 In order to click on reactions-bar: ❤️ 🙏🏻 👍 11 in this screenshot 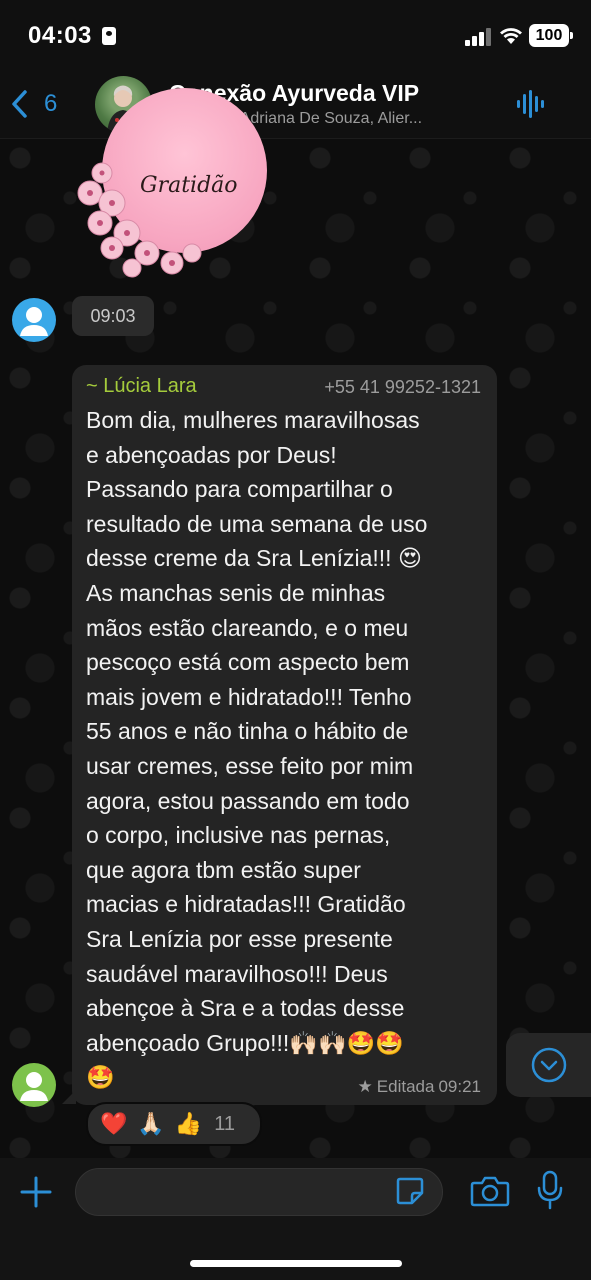, I will do `click(174, 1124)`.